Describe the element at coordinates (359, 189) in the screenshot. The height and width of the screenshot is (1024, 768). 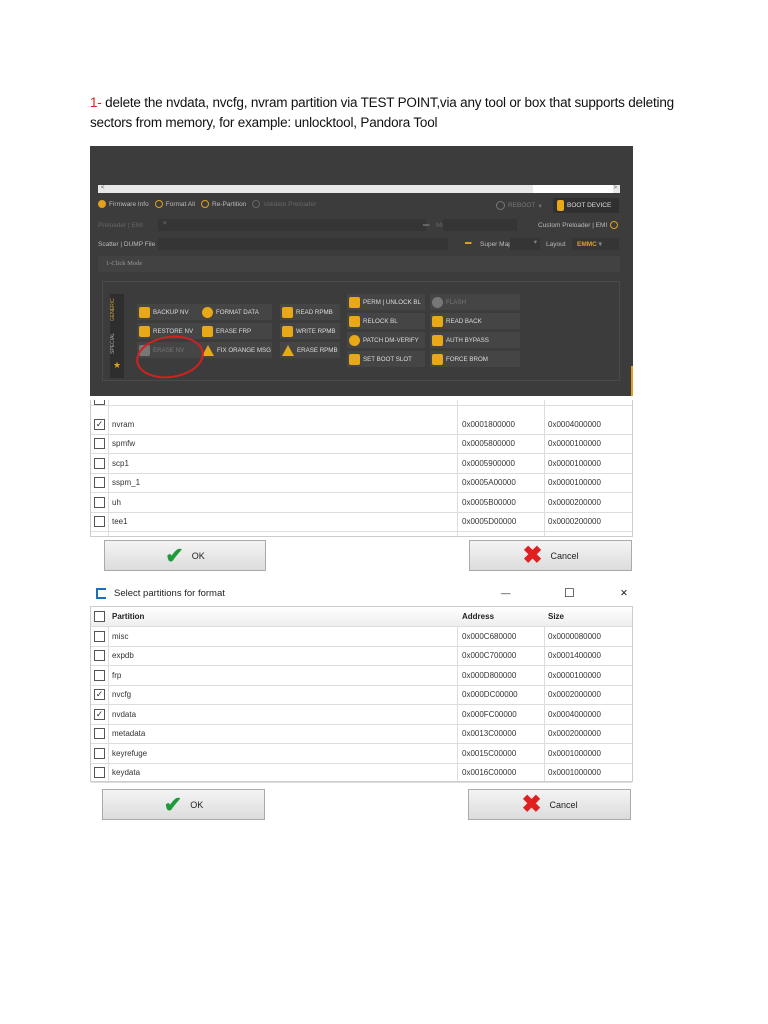
I see `horizontal-scrollbar: < >` at that location.